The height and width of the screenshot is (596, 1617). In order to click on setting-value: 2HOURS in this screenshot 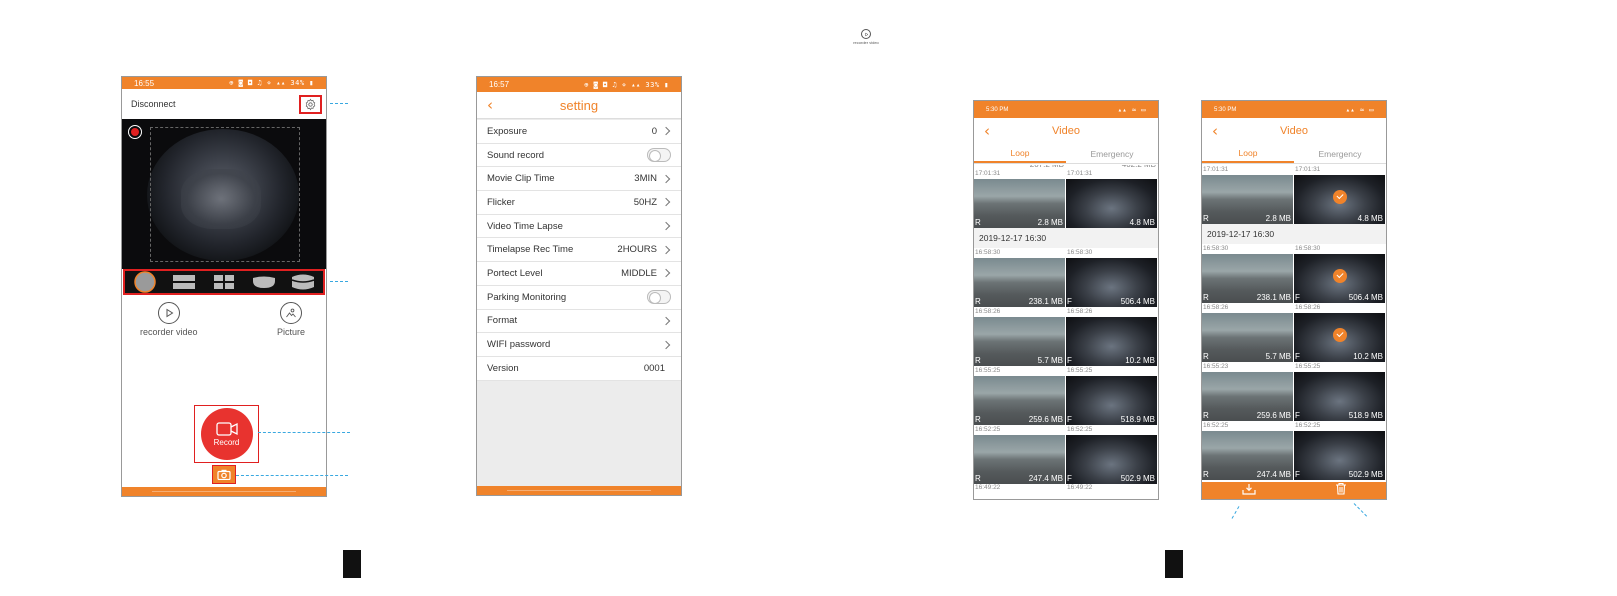, I will do `click(637, 250)`.